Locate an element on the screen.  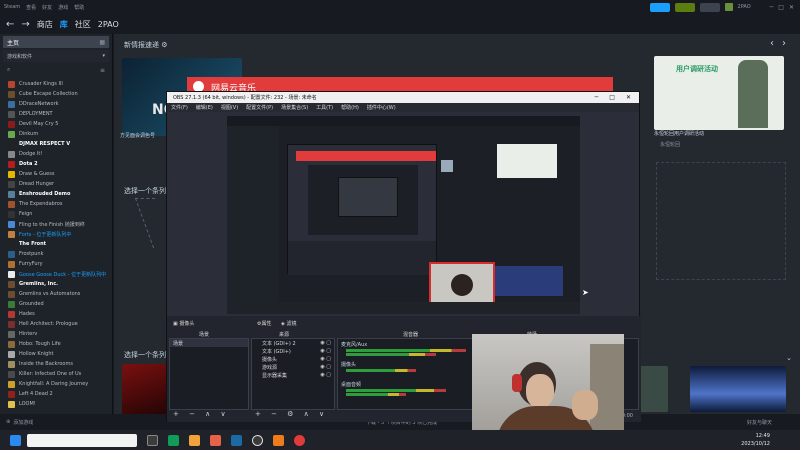
game-list-item: Hollow Knight is located at coordinates (56, 354).